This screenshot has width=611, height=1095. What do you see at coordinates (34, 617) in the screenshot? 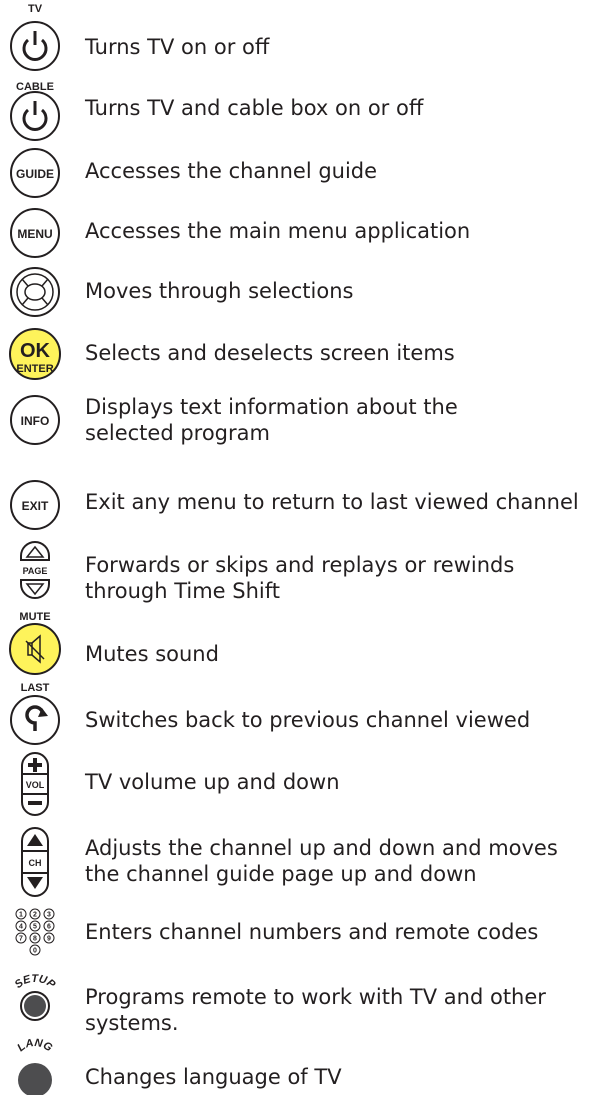
I see `mute-label: MUTE` at bounding box center [34, 617].